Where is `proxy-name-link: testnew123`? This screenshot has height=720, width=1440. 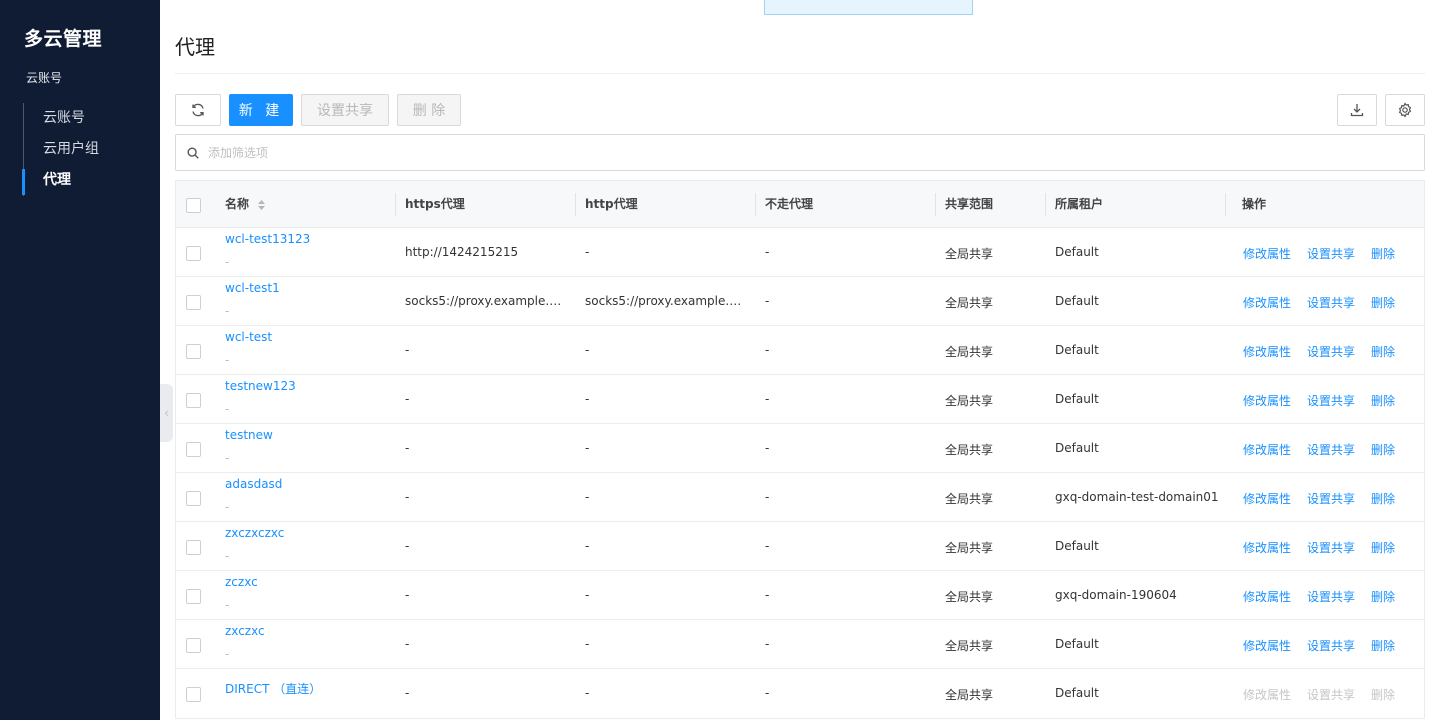 proxy-name-link: testnew123 is located at coordinates (260, 386).